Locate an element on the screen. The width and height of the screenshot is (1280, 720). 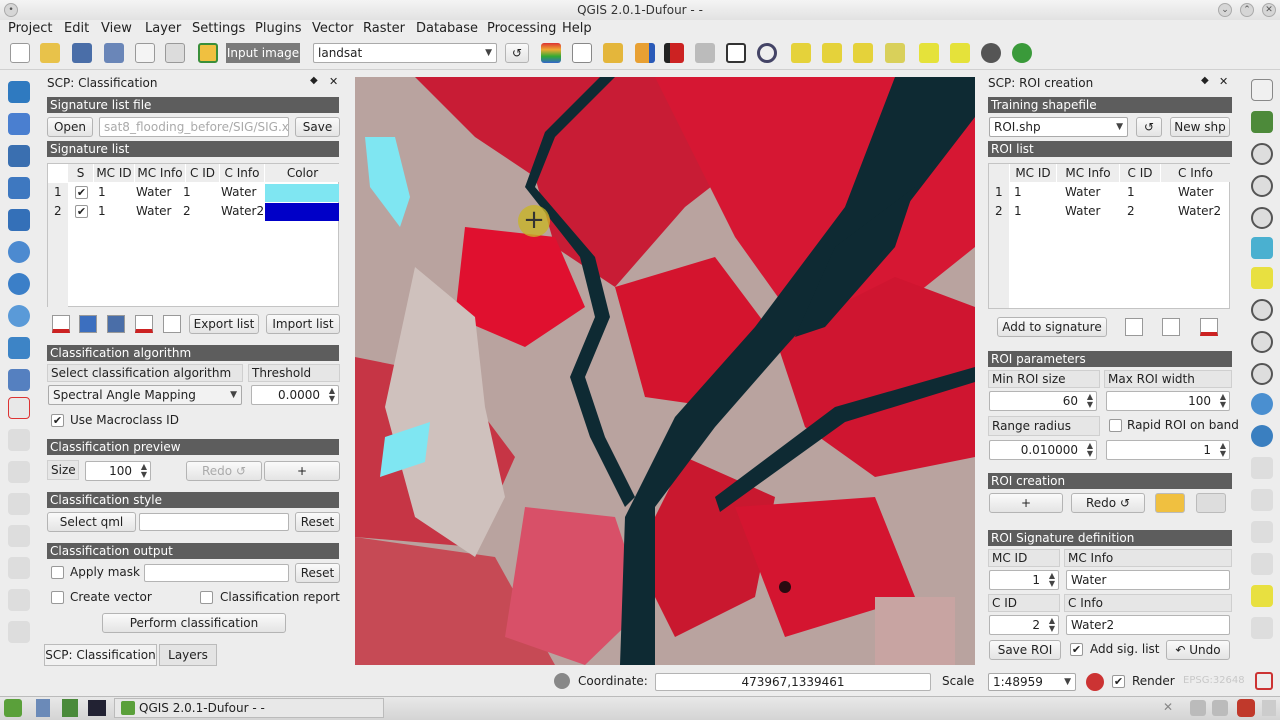
col-header: MC Info is located at coordinates (1088, 173).